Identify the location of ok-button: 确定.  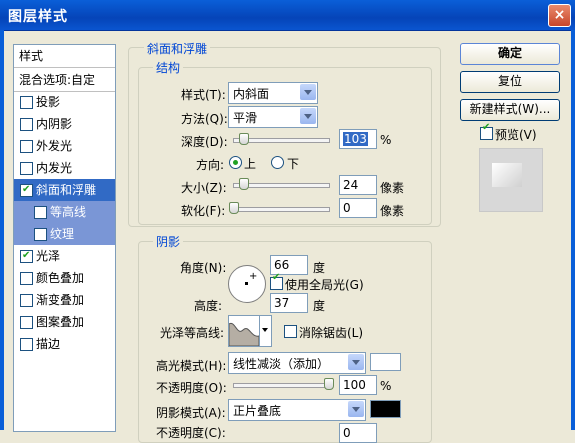
(510, 54).